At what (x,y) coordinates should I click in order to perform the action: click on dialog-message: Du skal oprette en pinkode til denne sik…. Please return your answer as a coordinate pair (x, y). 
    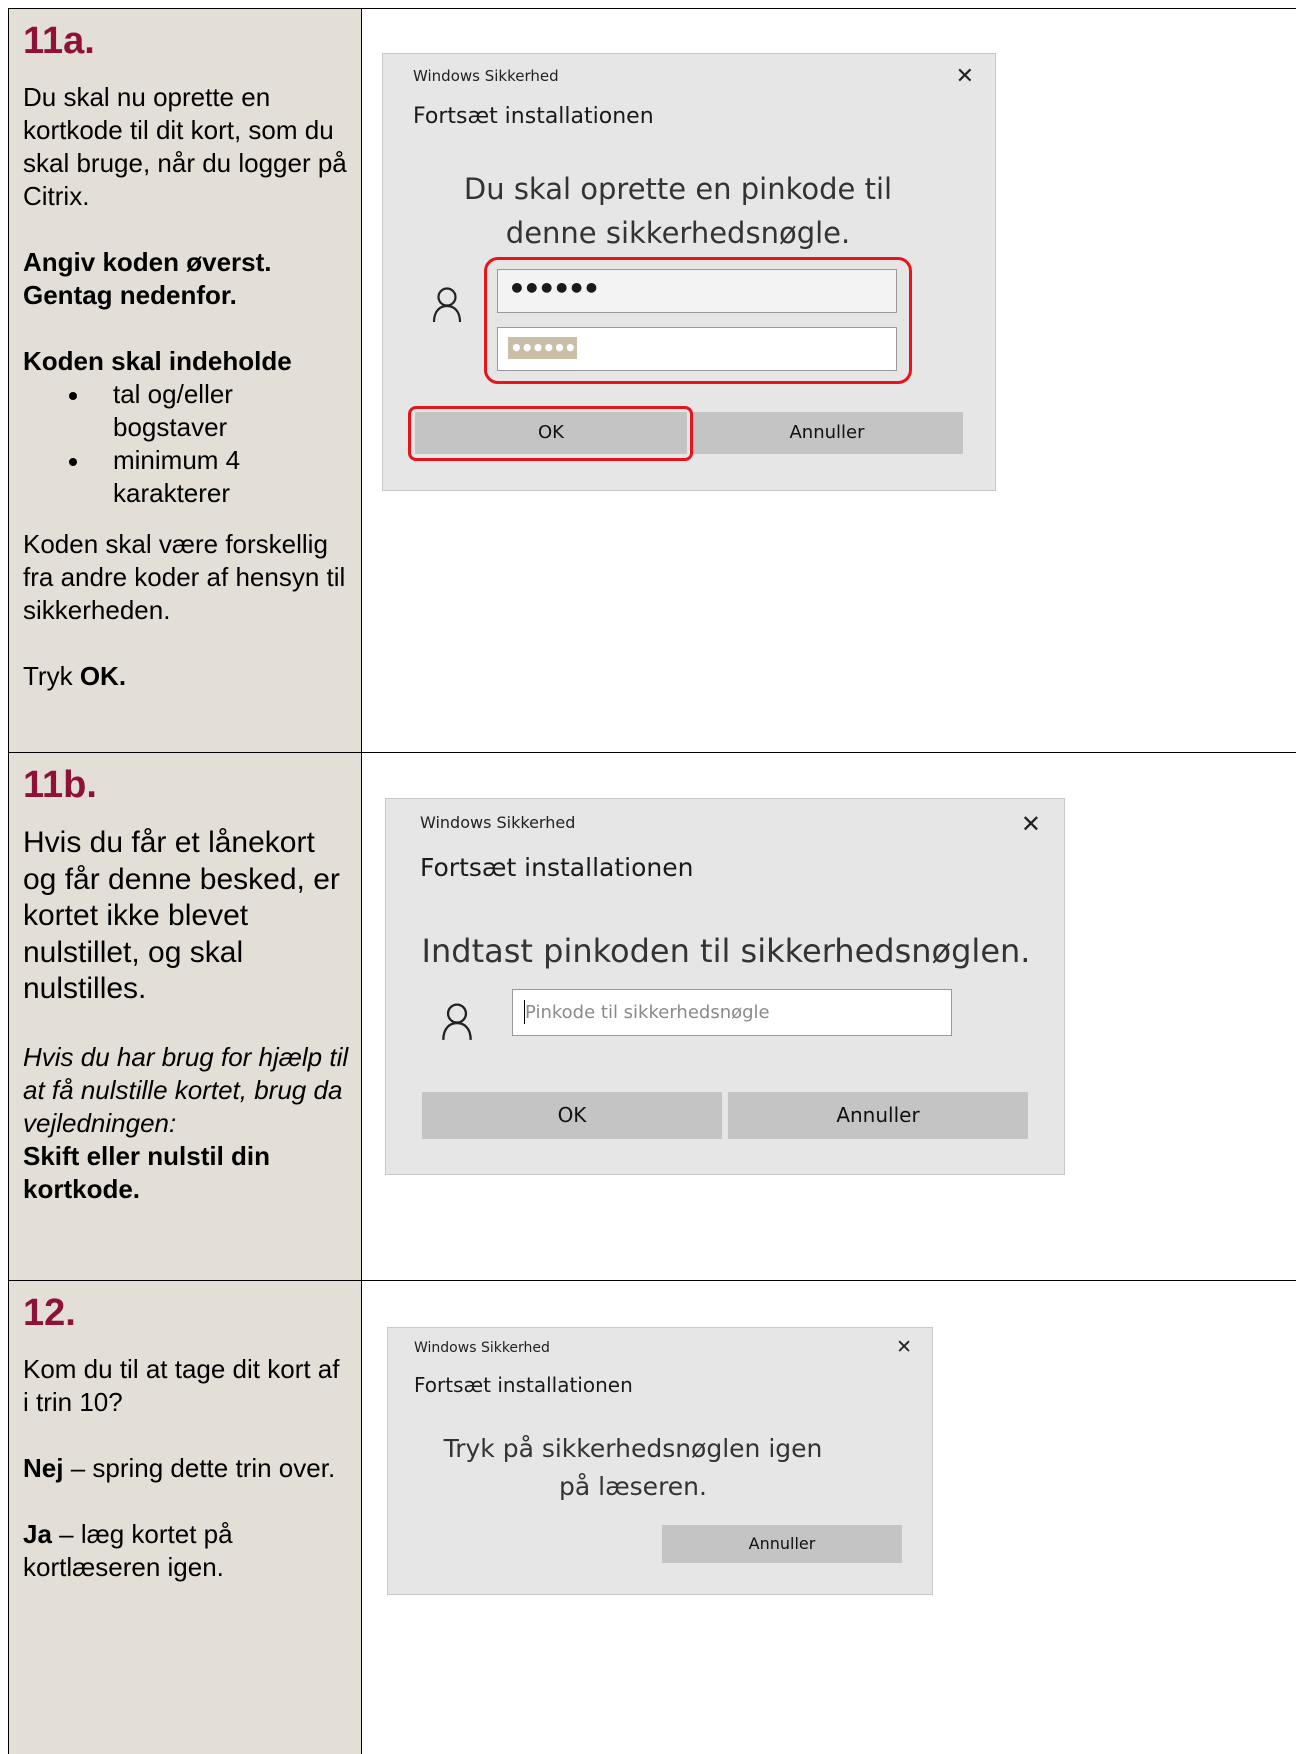
    Looking at the image, I should click on (678, 211).